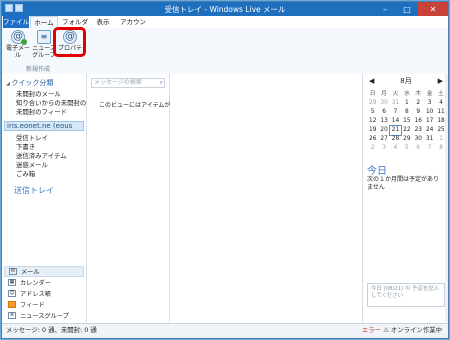  I want to click on newsgroup-icon: ≡, so click(12, 315).